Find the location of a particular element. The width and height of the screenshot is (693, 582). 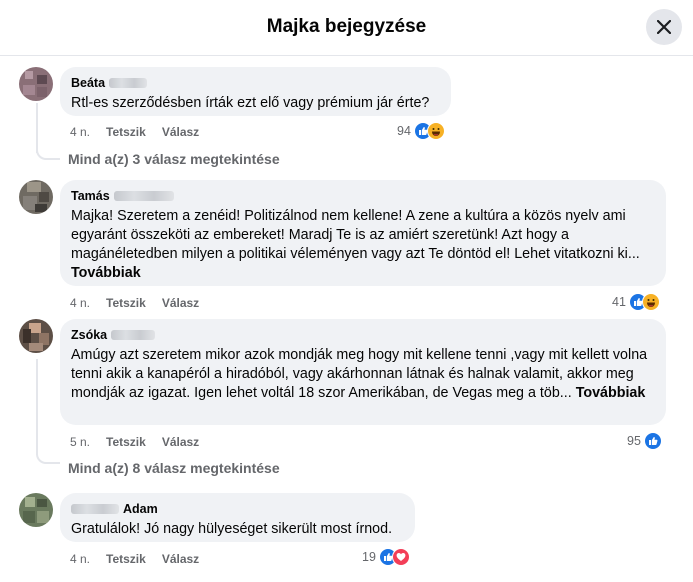

reaction-summary: 95 is located at coordinates (644, 441).